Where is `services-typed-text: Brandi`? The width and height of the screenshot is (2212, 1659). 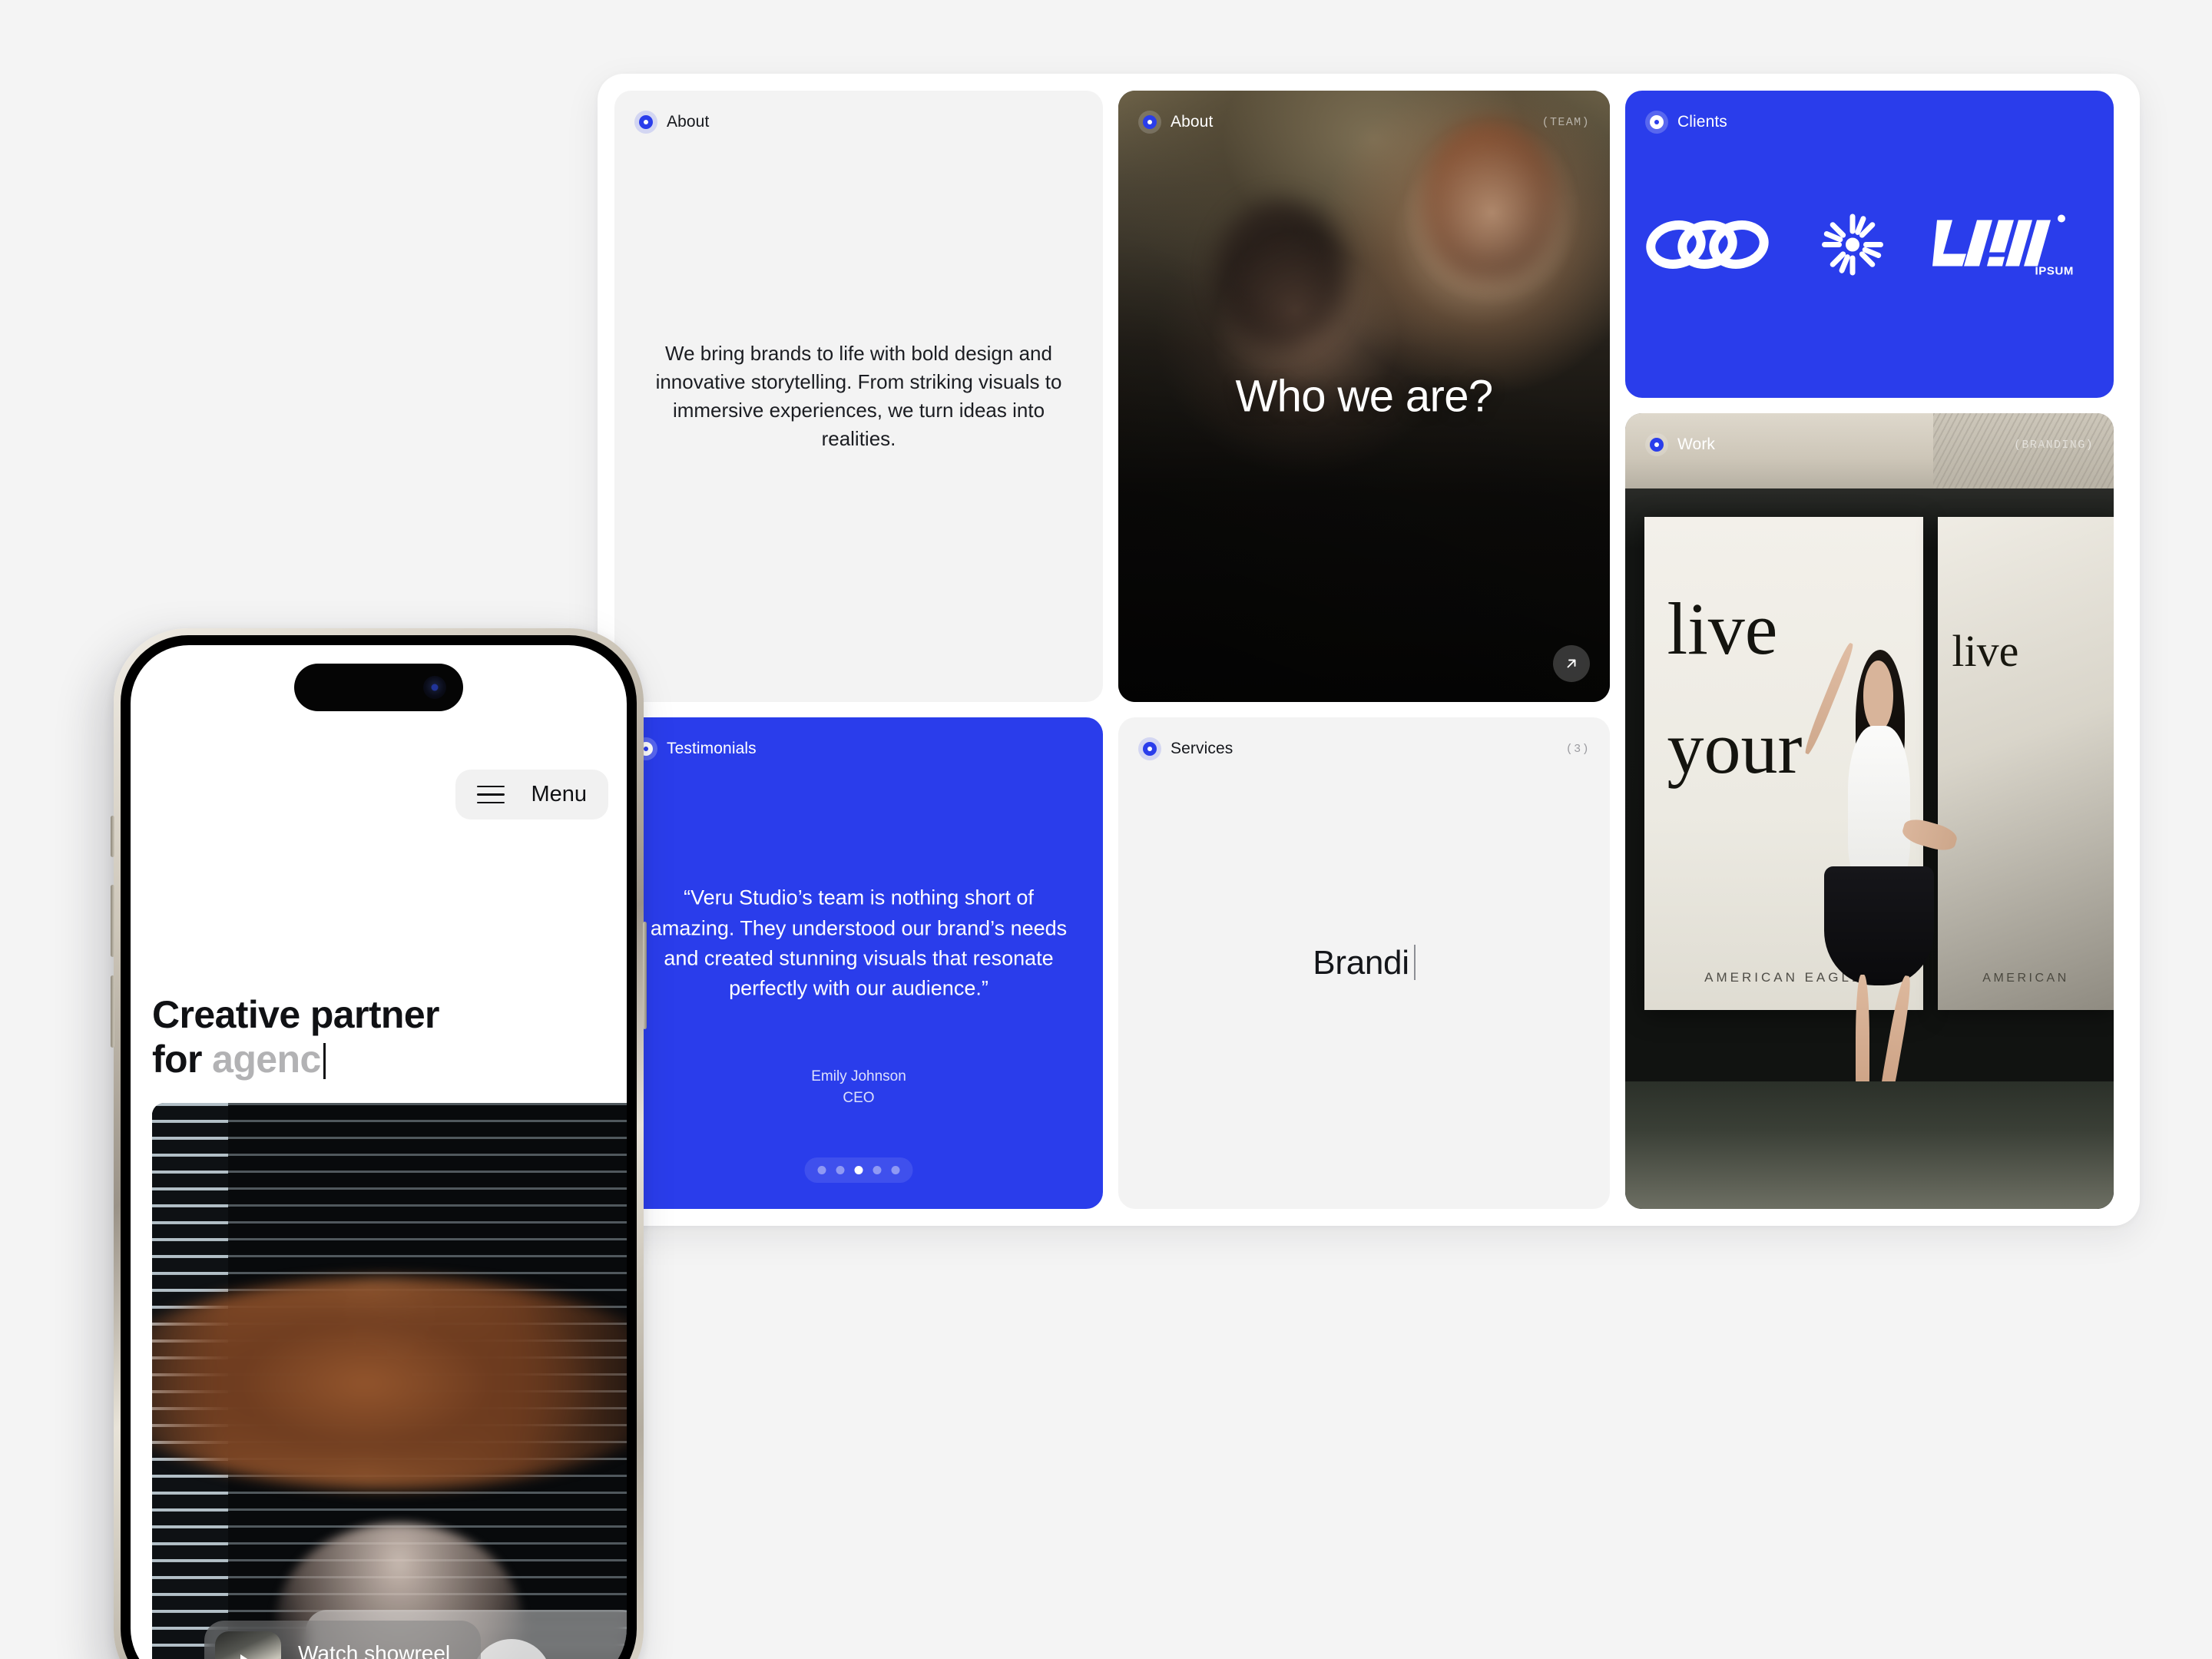 services-typed-text: Brandi is located at coordinates (1364, 963).